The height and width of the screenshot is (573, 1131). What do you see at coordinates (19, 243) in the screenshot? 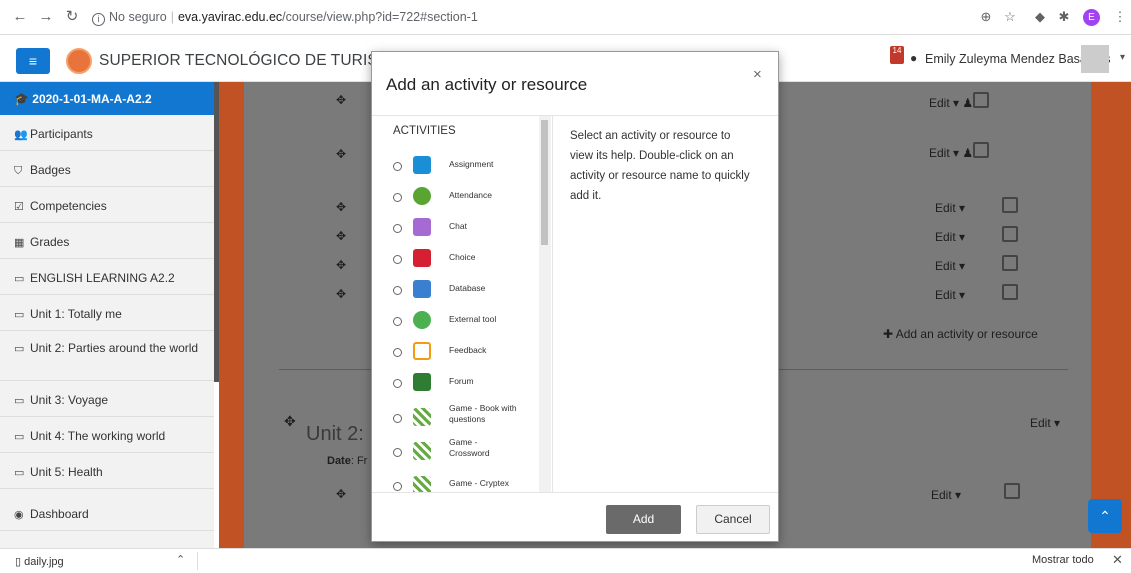
I see `table-icon: ▦` at bounding box center [19, 243].